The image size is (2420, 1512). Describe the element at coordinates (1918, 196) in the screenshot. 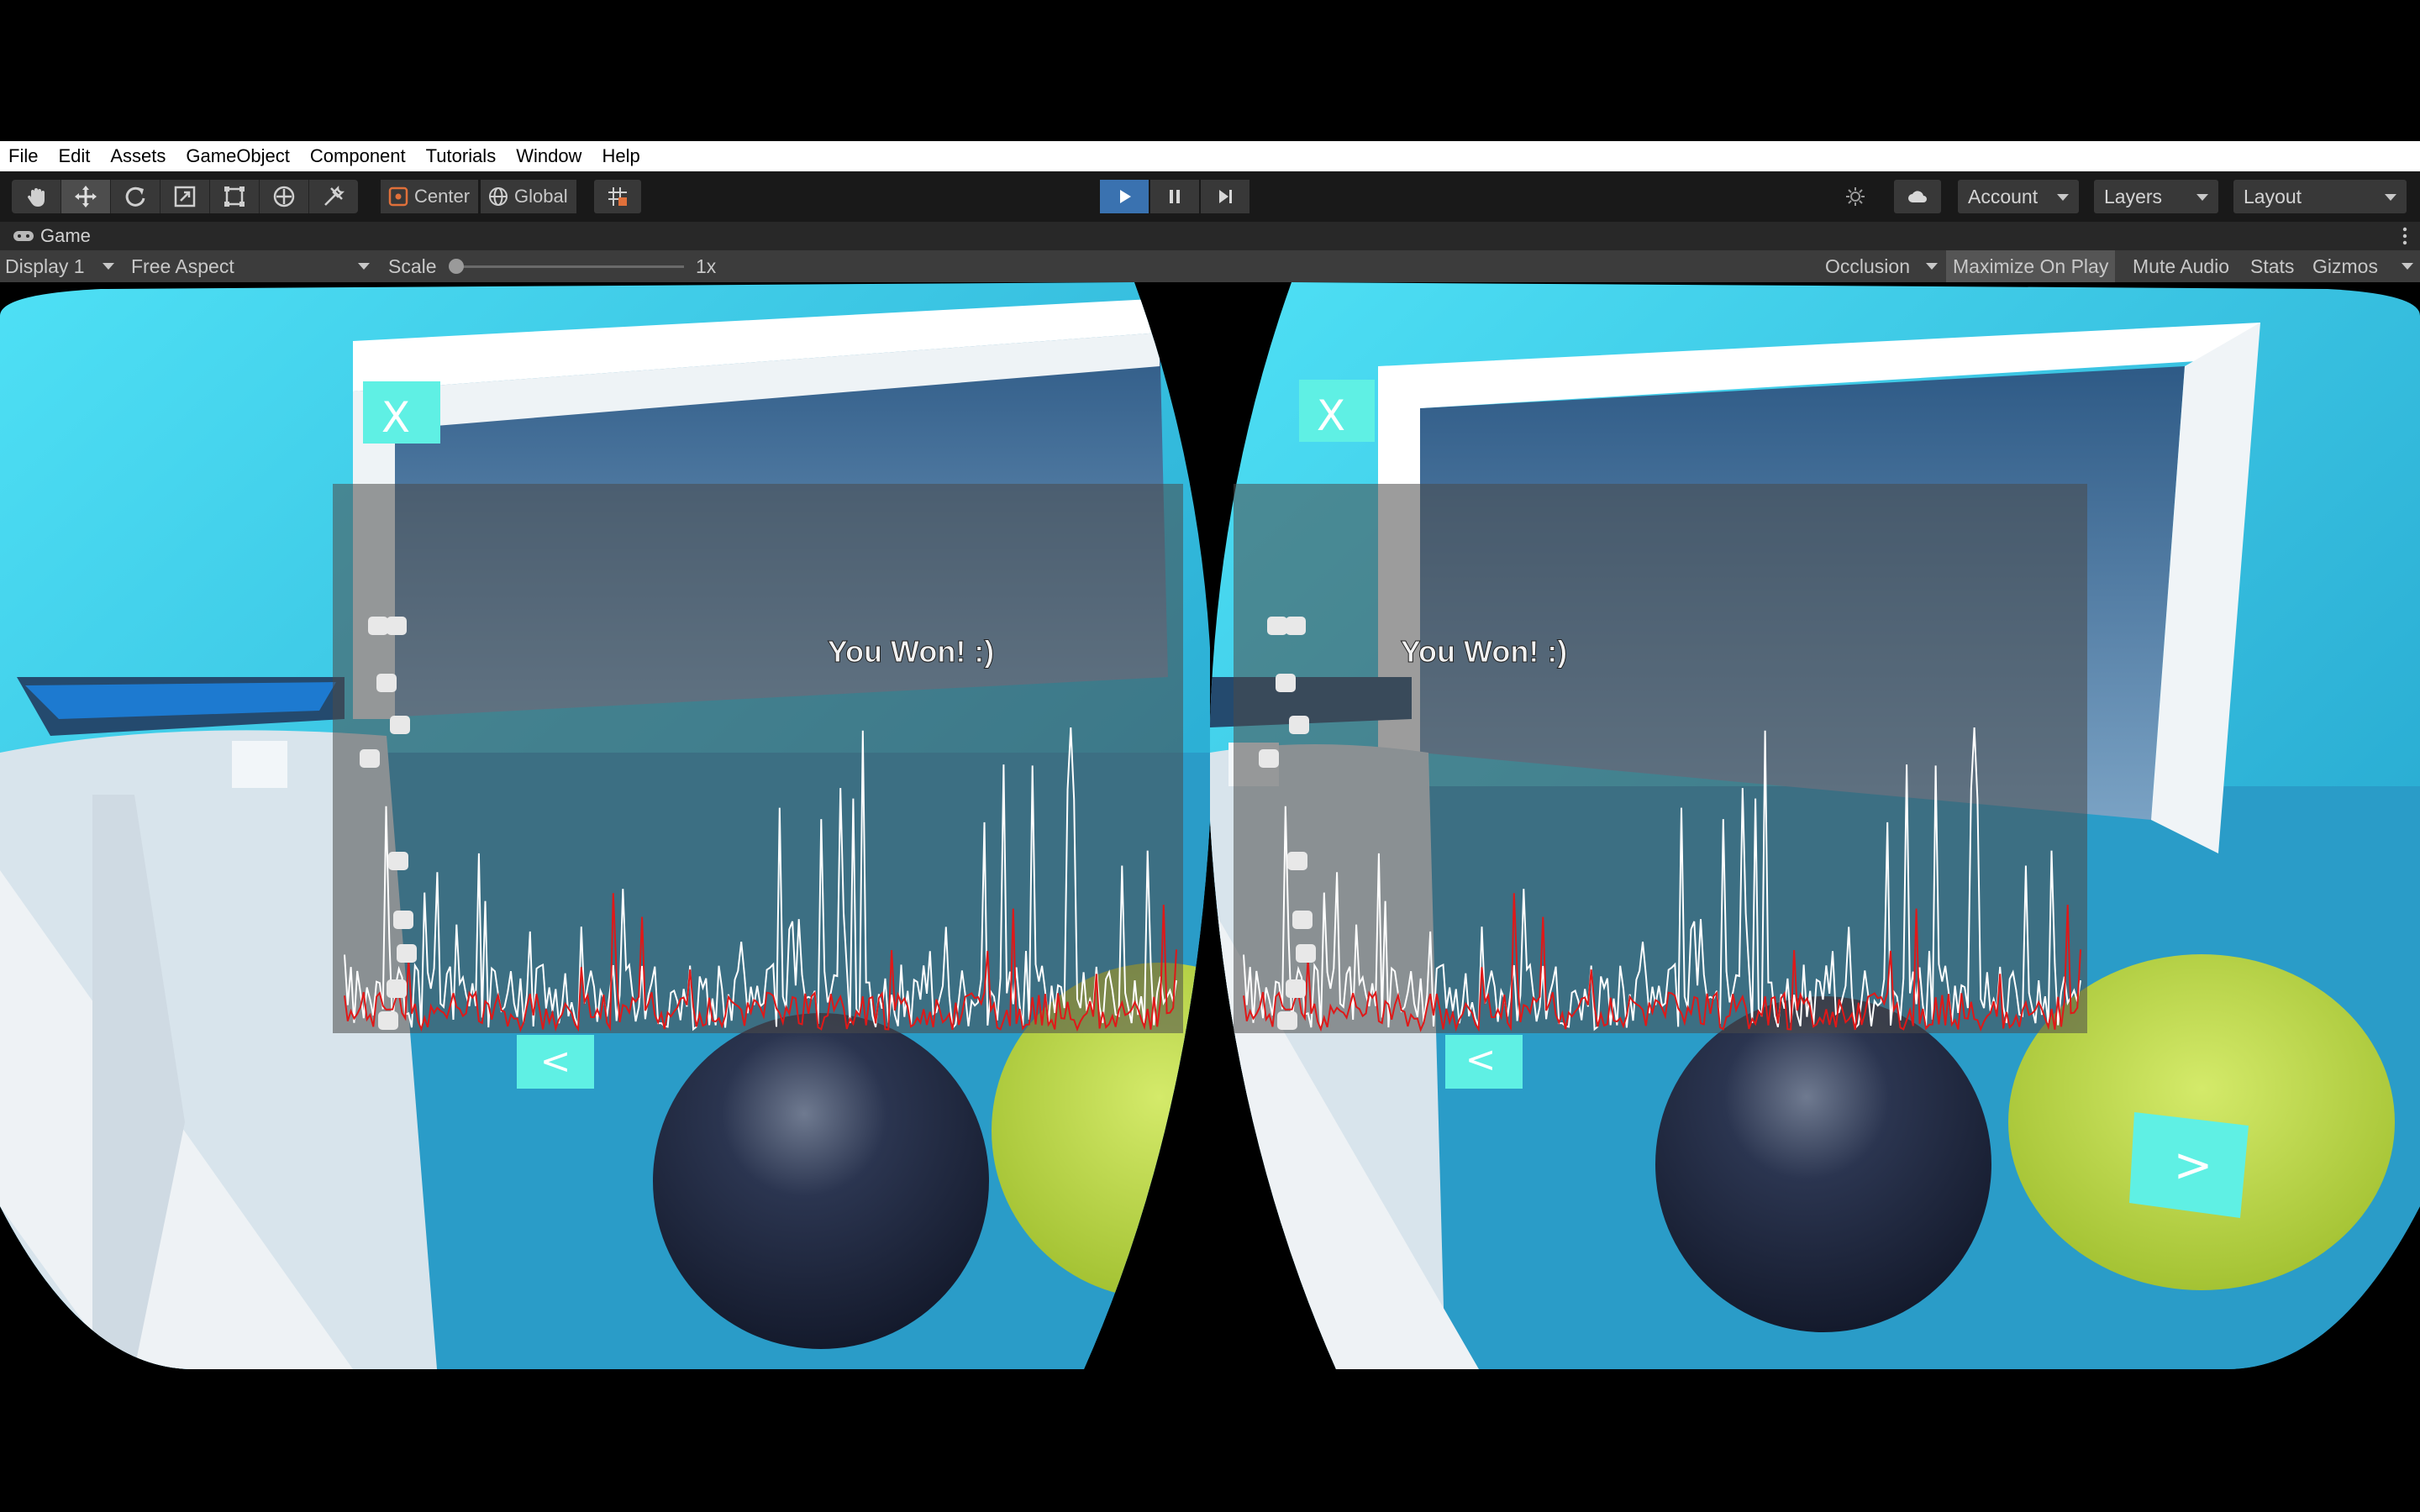

I see `cloud-button` at that location.